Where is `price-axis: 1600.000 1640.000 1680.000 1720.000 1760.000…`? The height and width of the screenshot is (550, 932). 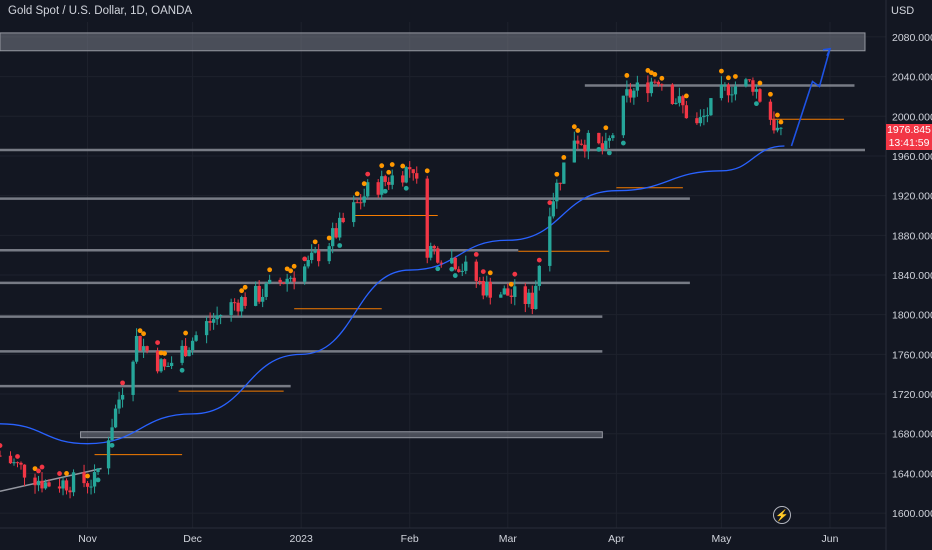 price-axis: 1600.000 1640.000 1680.000 1720.000 1760.000… is located at coordinates (912, 276).